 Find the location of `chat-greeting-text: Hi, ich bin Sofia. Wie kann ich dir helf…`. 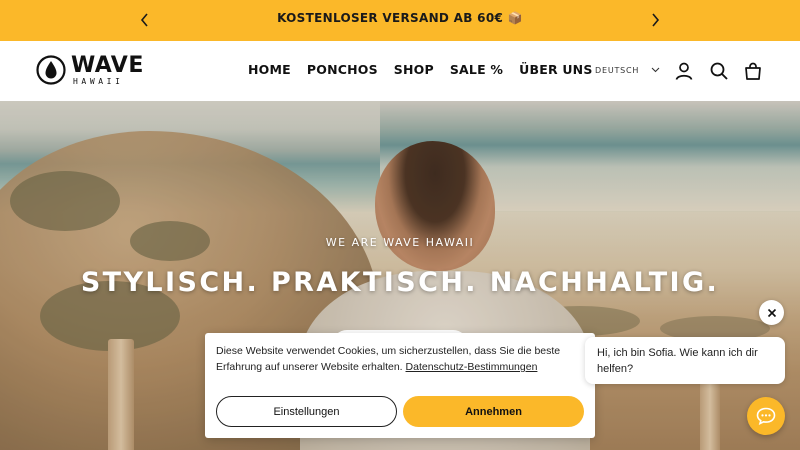

chat-greeting-text: Hi, ich bin Sofia. Wie kann ich dir helf… is located at coordinates (677, 361).